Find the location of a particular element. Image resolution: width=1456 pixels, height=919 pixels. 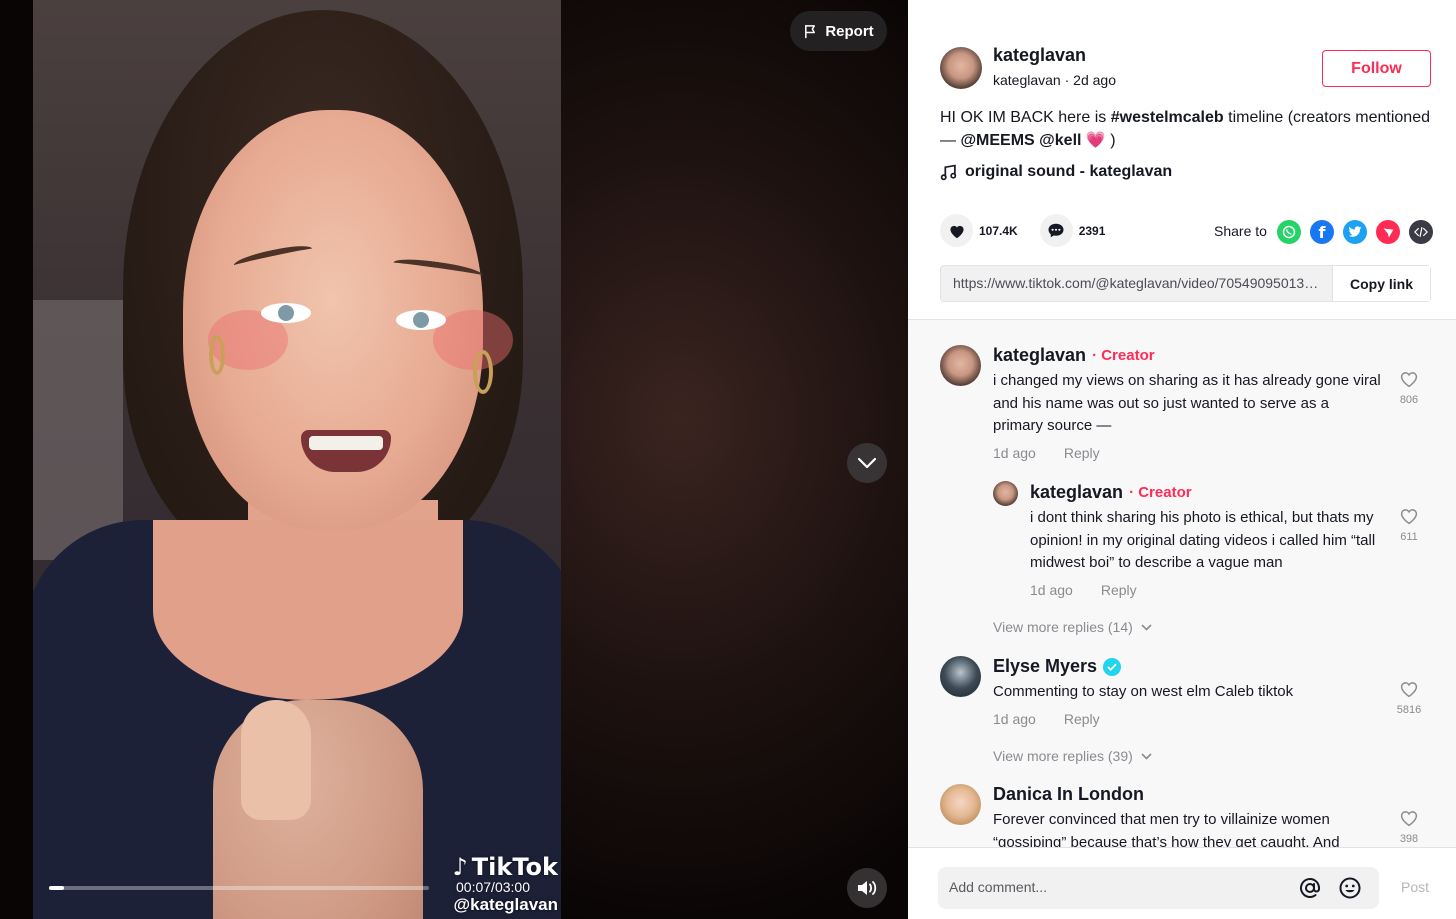

sound-link: original sound - kateglavan is located at coordinates (1056, 172).